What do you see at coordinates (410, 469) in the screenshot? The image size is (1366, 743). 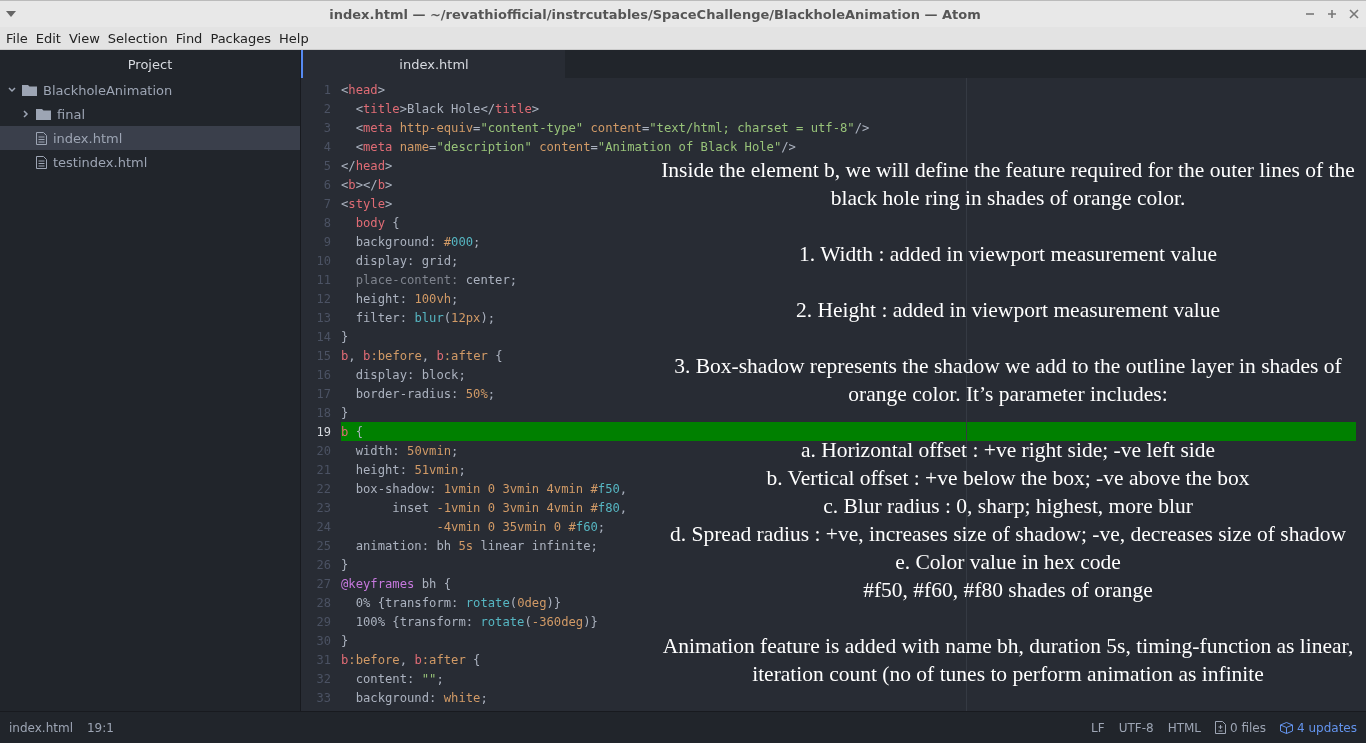 I see `code-line: height: 51vmin;` at bounding box center [410, 469].